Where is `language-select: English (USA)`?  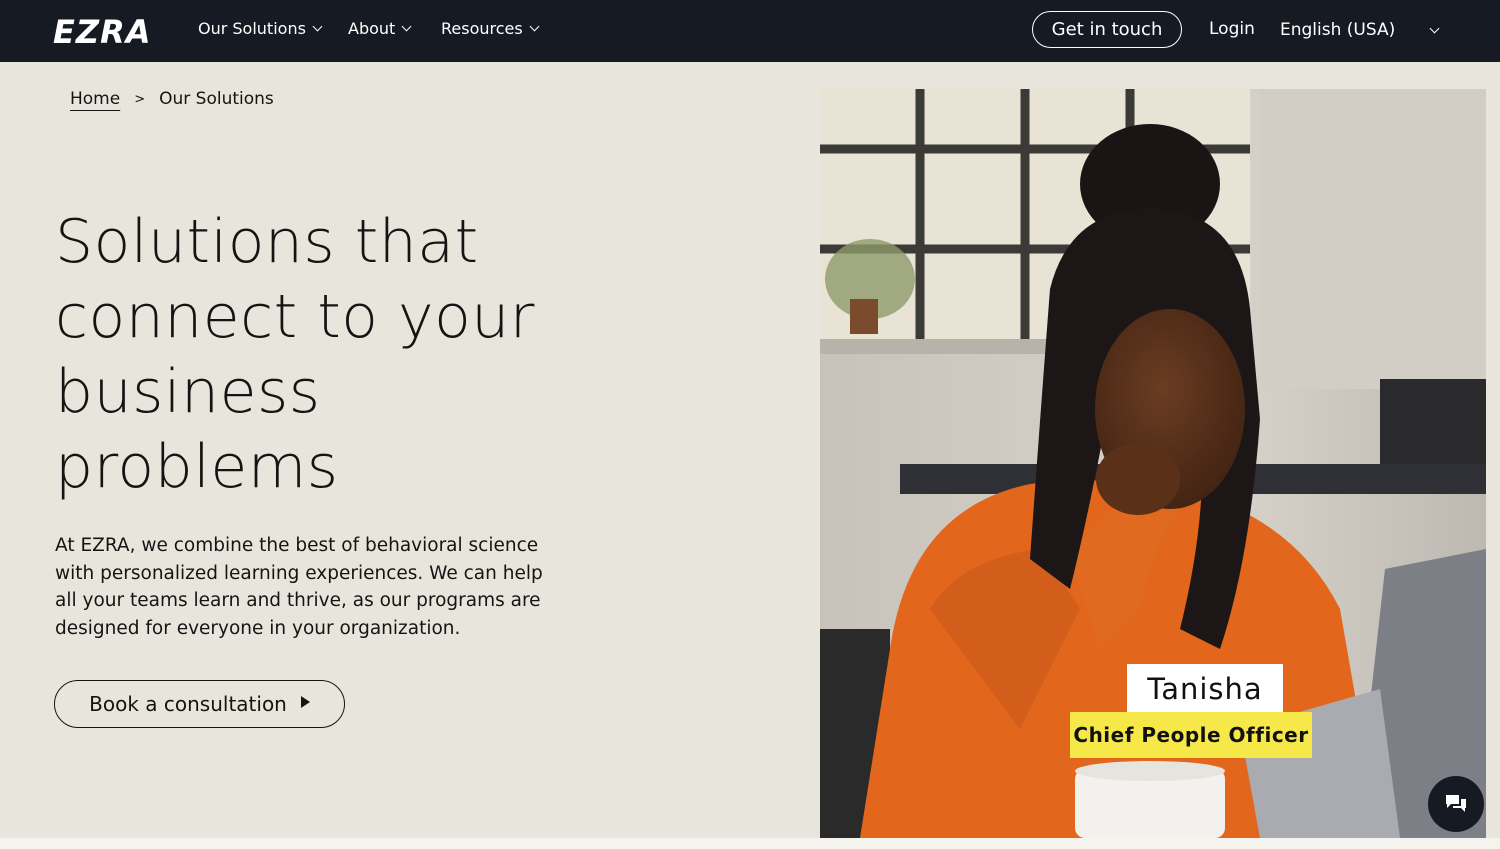 language-select: English (USA) is located at coordinates (1365, 30).